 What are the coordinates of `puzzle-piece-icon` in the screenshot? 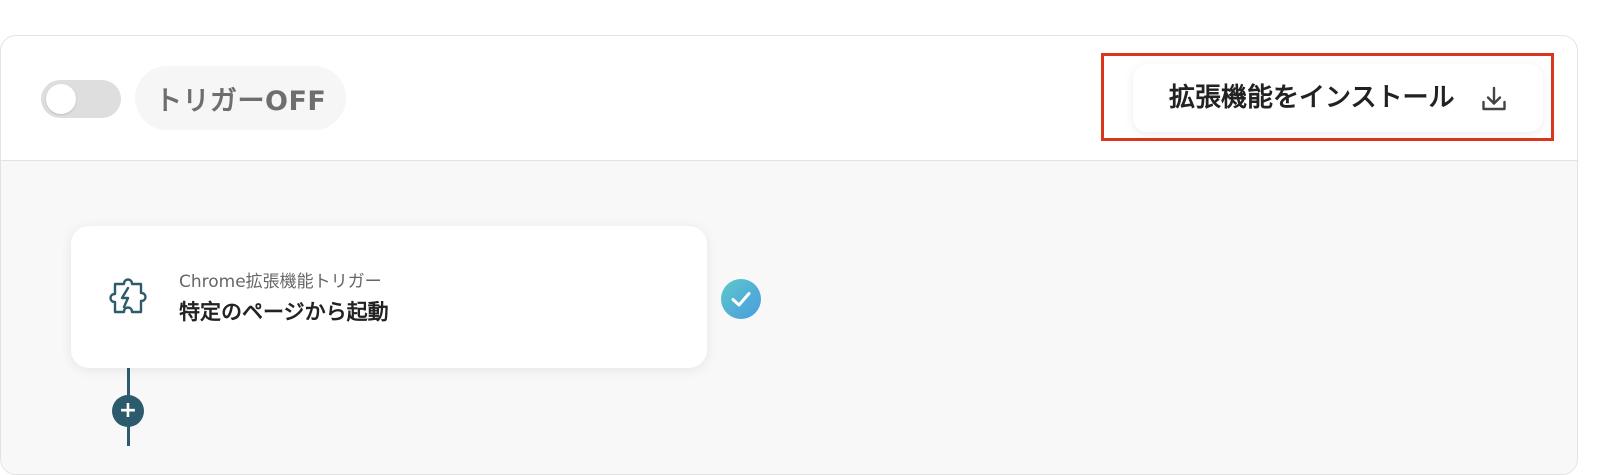 It's located at (128, 296).